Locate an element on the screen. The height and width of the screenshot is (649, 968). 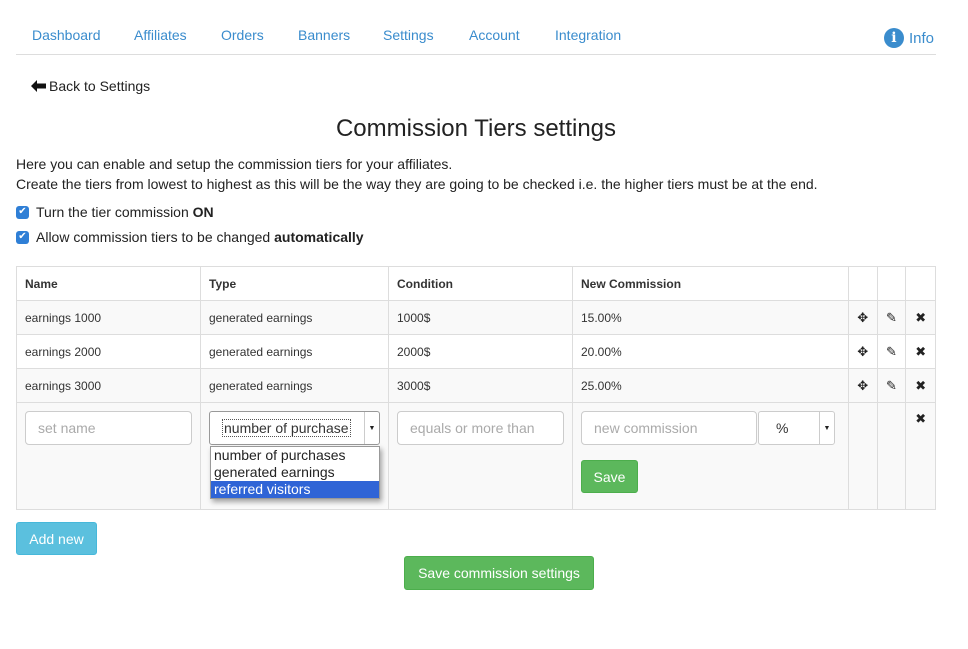
header-edit is located at coordinates (891, 283).